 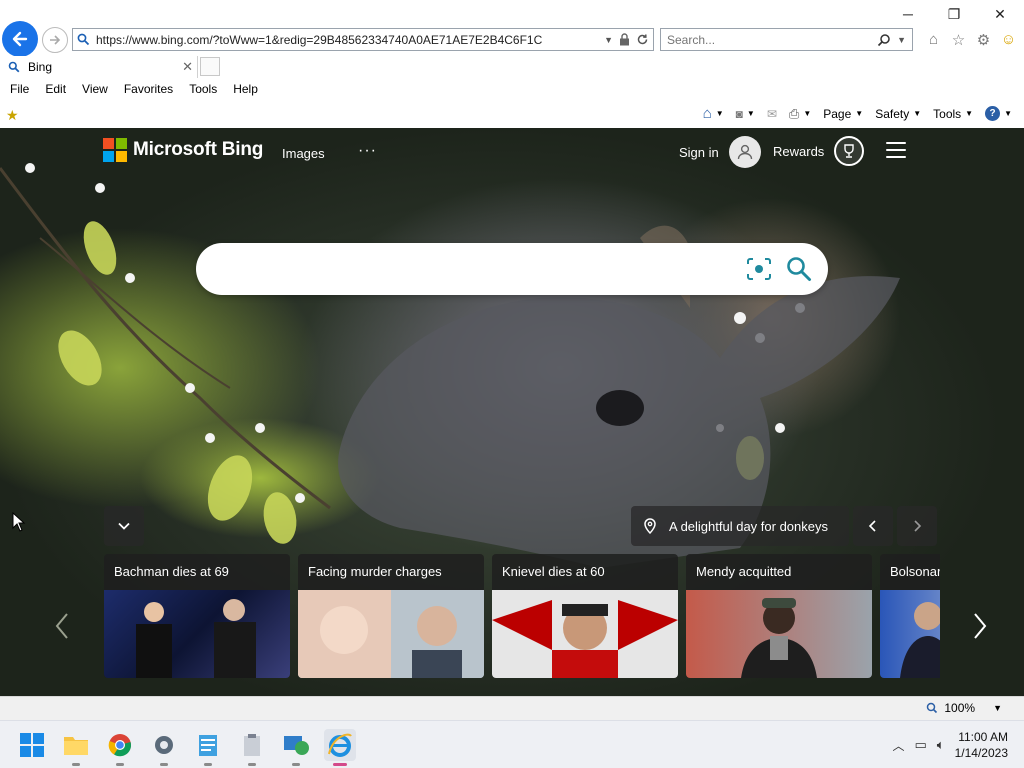 I want to click on taskbar-chrome, so click(x=120, y=747).